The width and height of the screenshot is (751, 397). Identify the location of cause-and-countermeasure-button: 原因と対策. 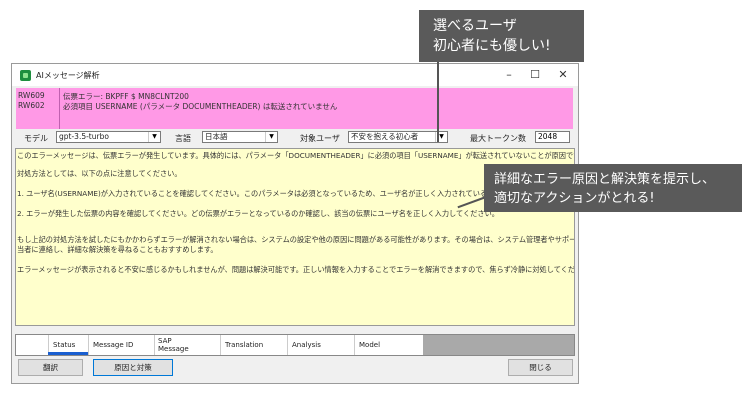
(133, 367).